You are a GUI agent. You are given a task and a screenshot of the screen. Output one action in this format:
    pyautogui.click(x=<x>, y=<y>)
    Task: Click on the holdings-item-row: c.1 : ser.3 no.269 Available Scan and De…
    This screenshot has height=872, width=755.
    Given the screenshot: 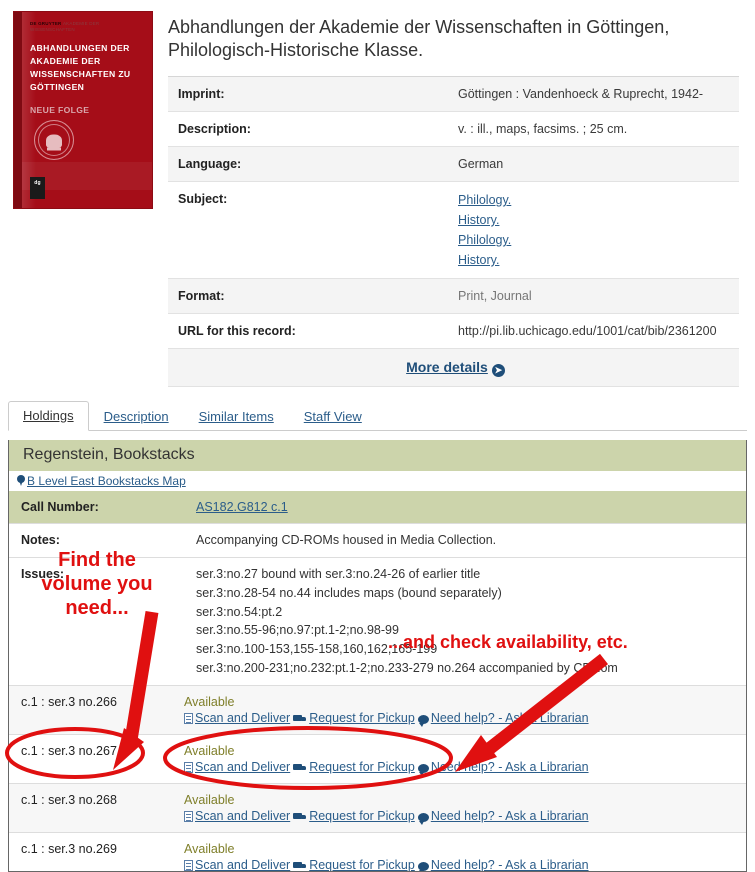 What is the action you would take?
    pyautogui.click(x=377, y=851)
    